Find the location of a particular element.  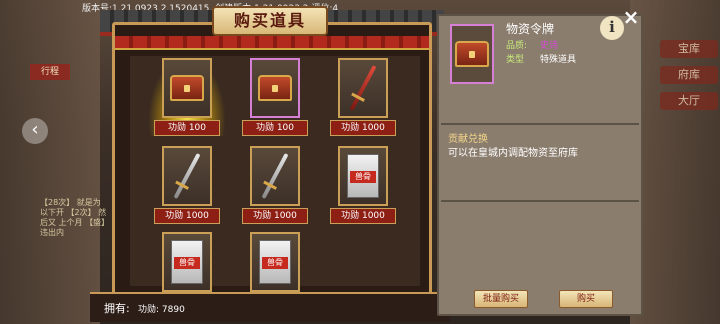

shop-curtain is located at coordinates (272, 43).